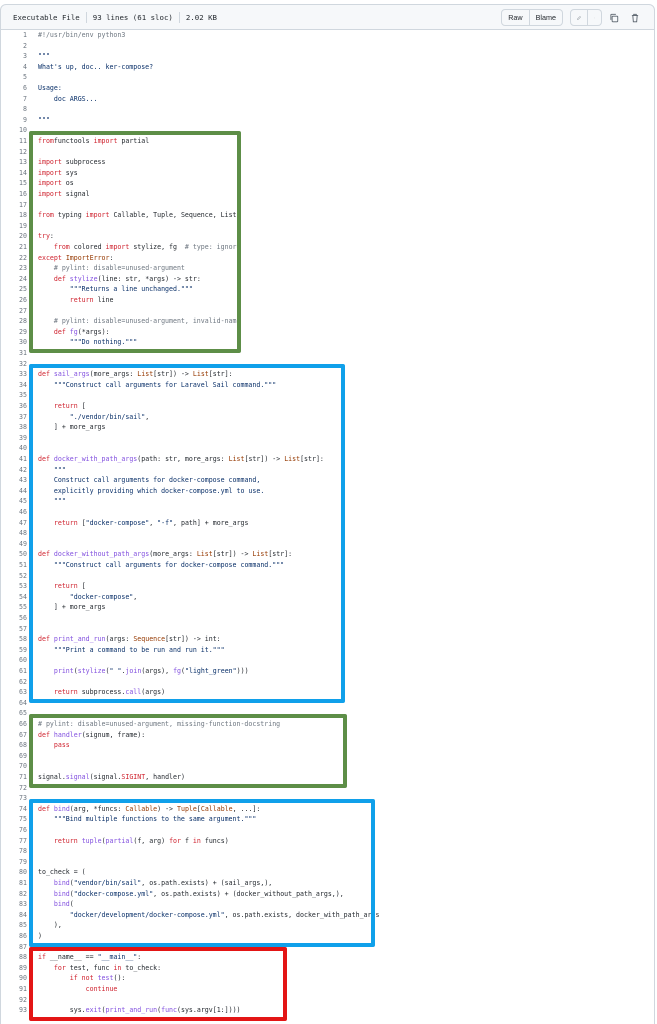  What do you see at coordinates (14, 798) in the screenshot?
I see `line-number: 73` at bounding box center [14, 798].